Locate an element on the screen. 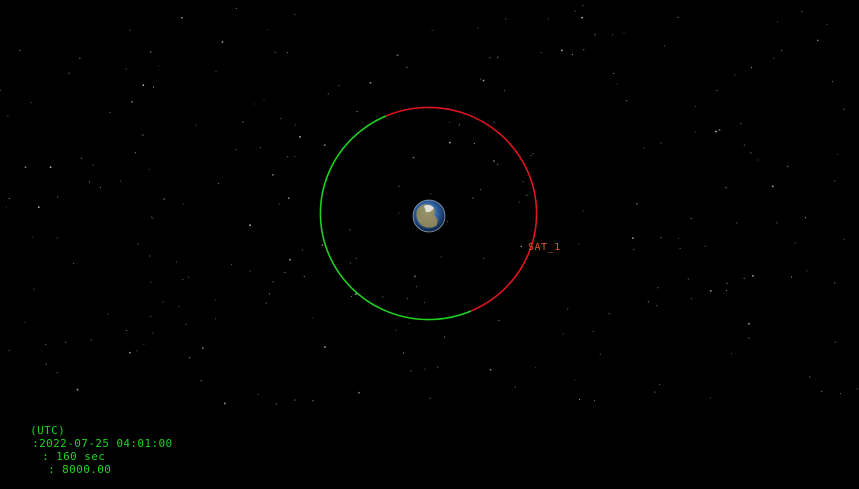 The width and height of the screenshot is (859, 489). orbit-lit-arc is located at coordinates (461, 209).